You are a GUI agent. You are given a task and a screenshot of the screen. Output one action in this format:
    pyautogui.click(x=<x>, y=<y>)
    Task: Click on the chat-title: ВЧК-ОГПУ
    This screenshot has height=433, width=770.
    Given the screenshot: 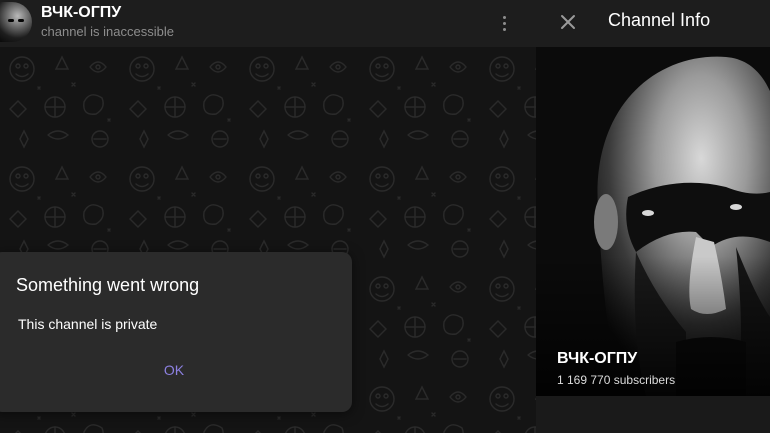 What is the action you would take?
    pyautogui.click(x=81, y=13)
    